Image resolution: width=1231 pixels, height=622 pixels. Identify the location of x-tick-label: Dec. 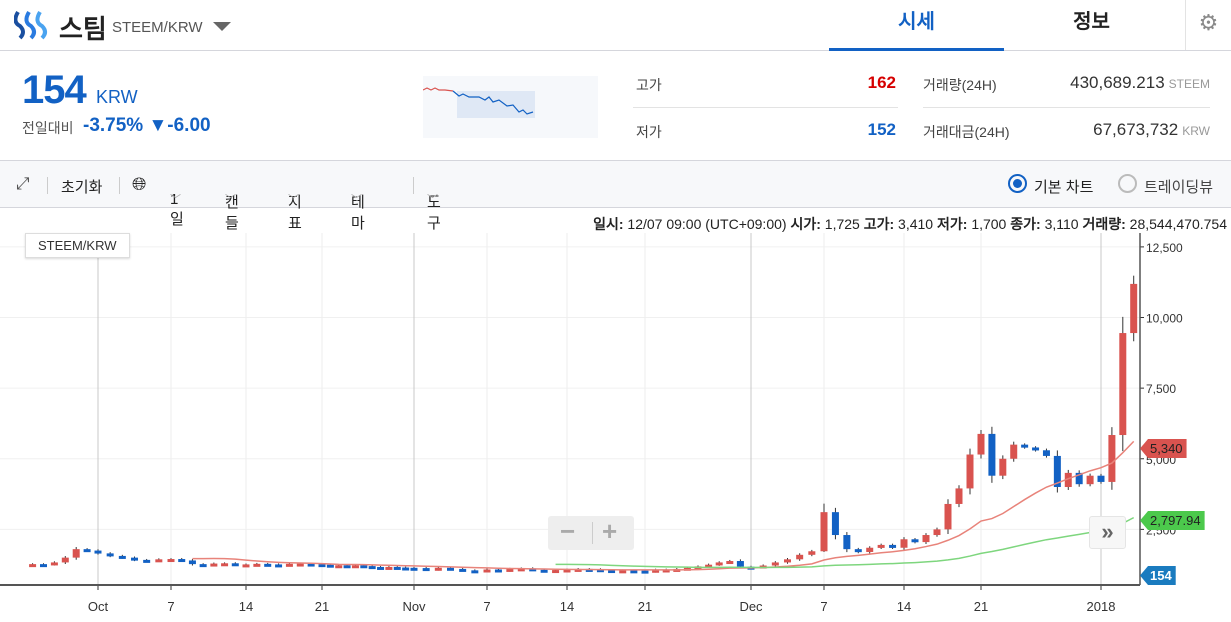
(751, 606).